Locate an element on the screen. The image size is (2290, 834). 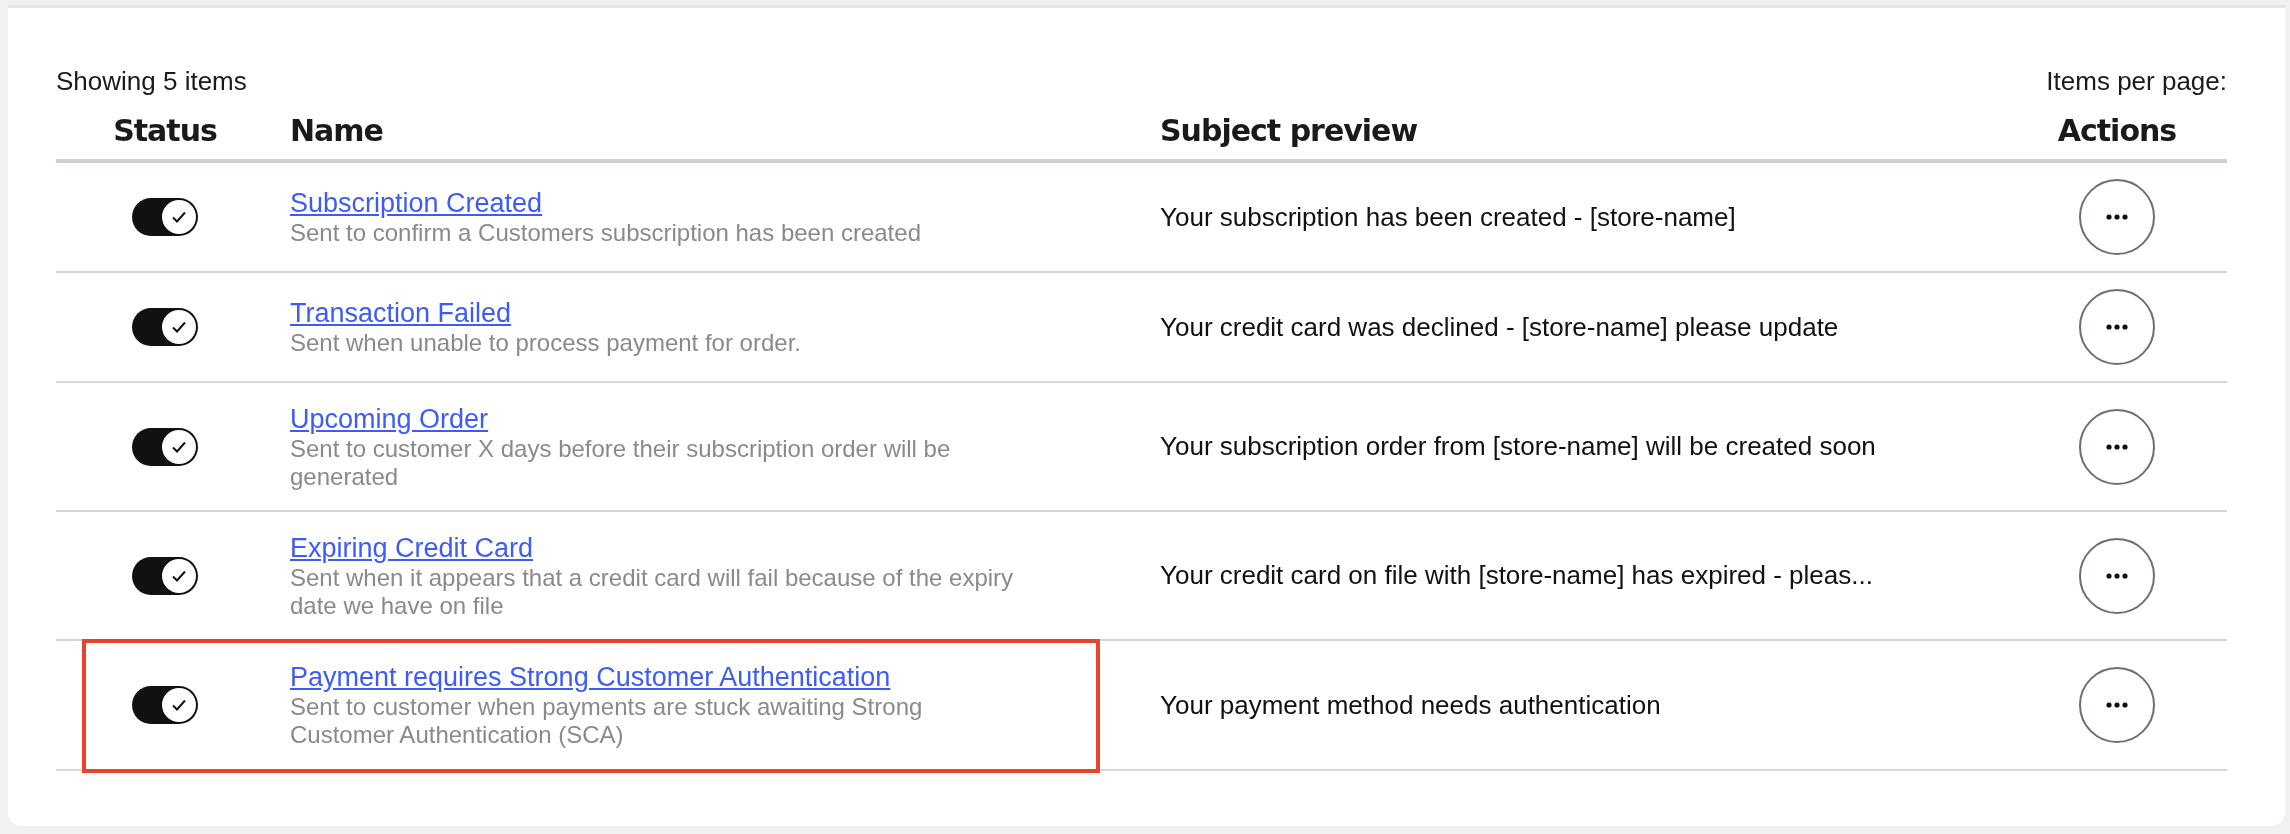
column-header: Actions is located at coordinates (2117, 130).